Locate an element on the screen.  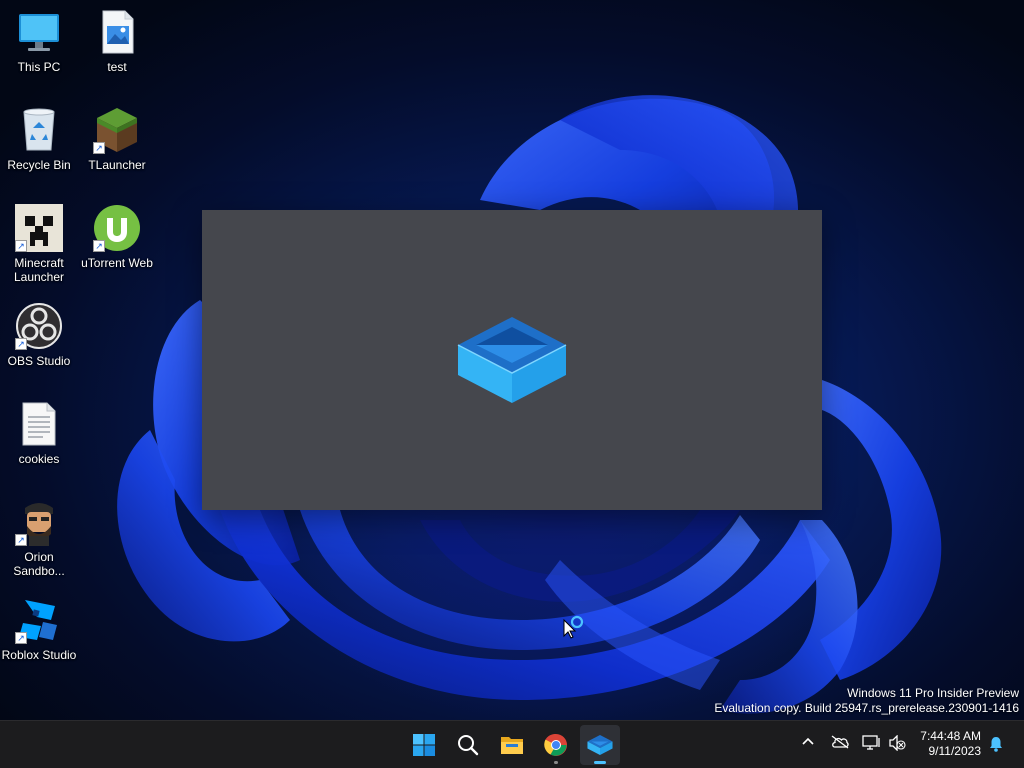
desktop-icon-label: test is located at coordinates (117, 67).